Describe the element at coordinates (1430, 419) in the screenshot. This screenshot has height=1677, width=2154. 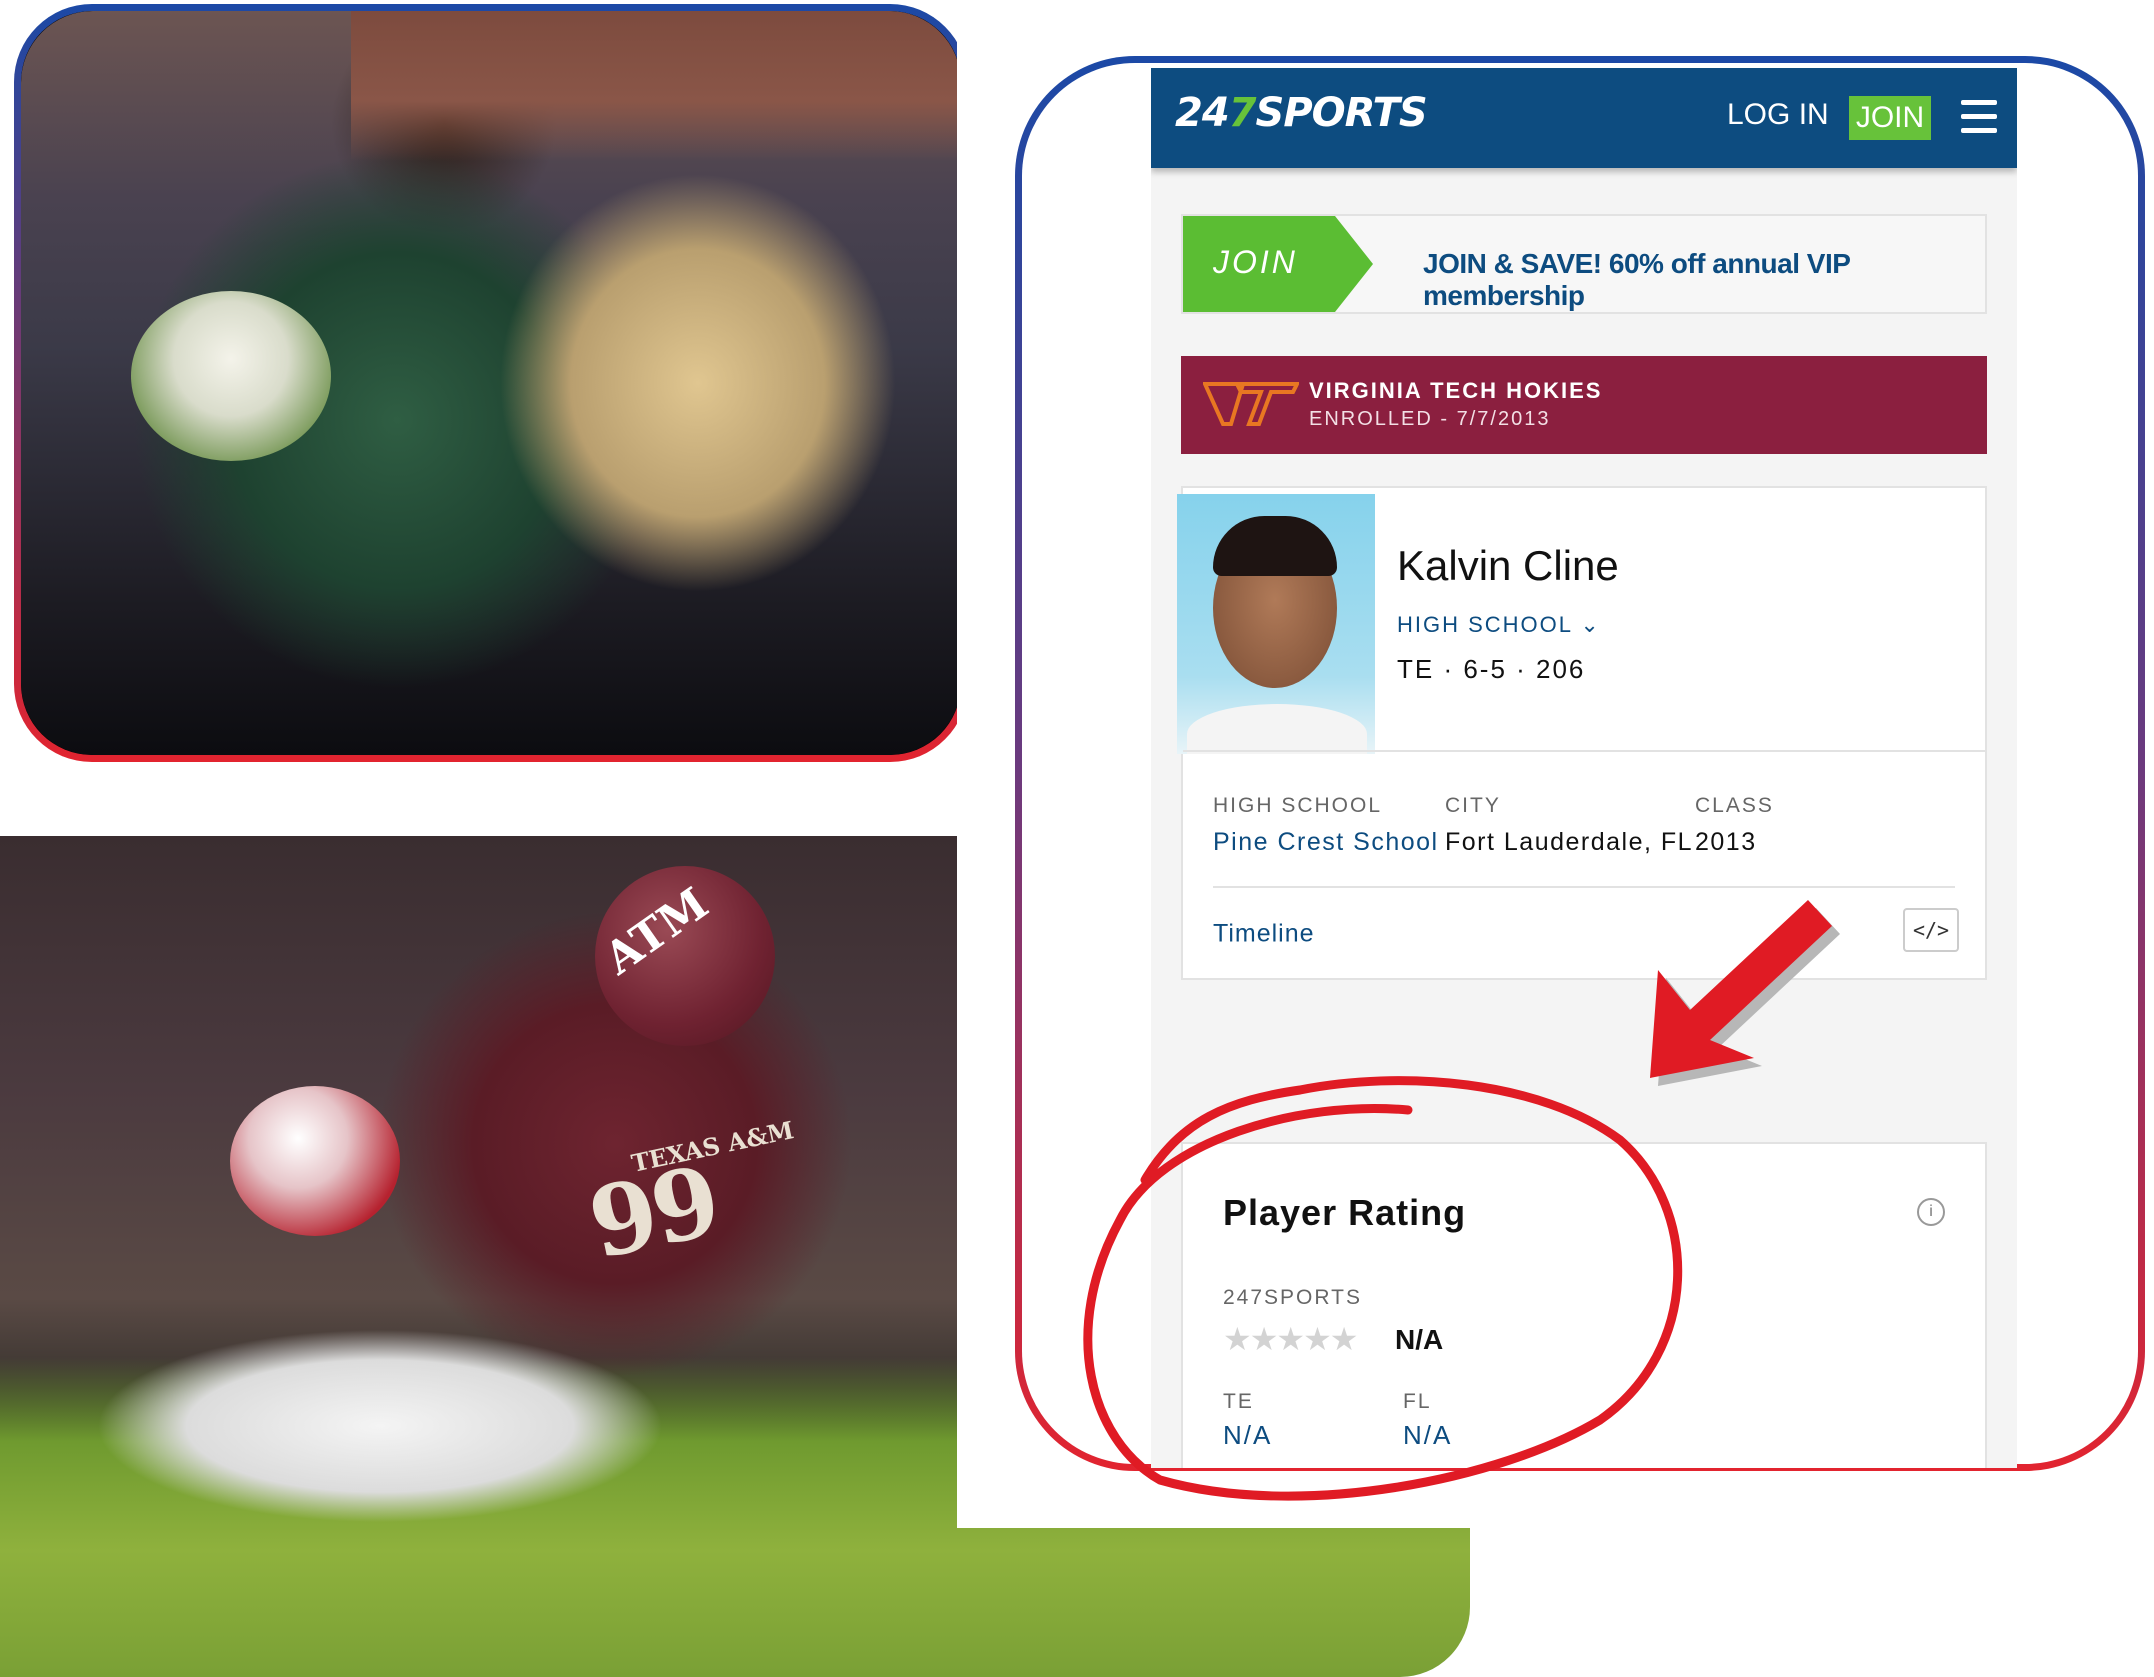
I see `enrollment-status: ENROLLED - 7/7/2013` at that location.